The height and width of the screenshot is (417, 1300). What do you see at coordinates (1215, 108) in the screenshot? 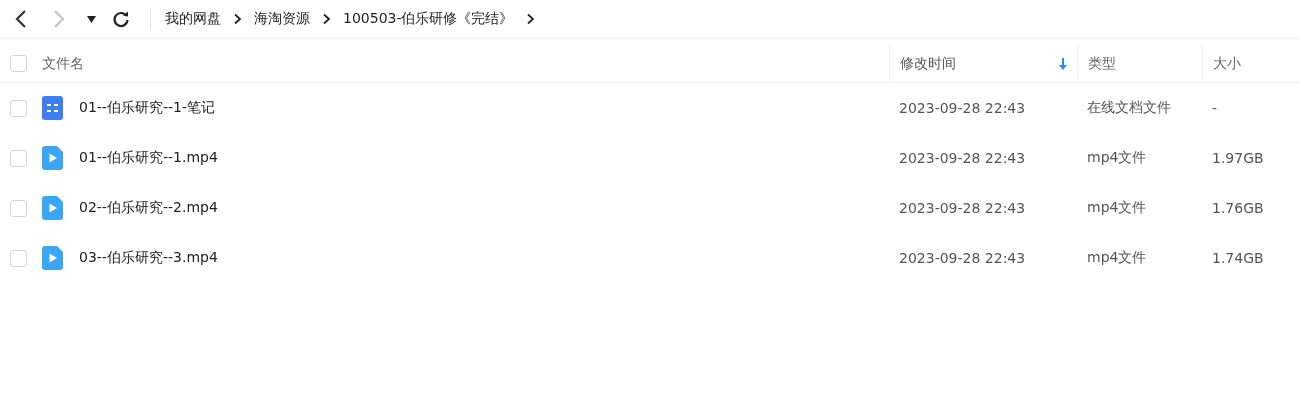
I see `file-size: -` at bounding box center [1215, 108].